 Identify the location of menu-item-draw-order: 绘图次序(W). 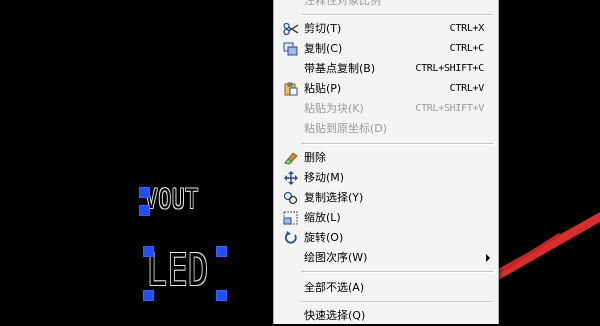
(386, 258).